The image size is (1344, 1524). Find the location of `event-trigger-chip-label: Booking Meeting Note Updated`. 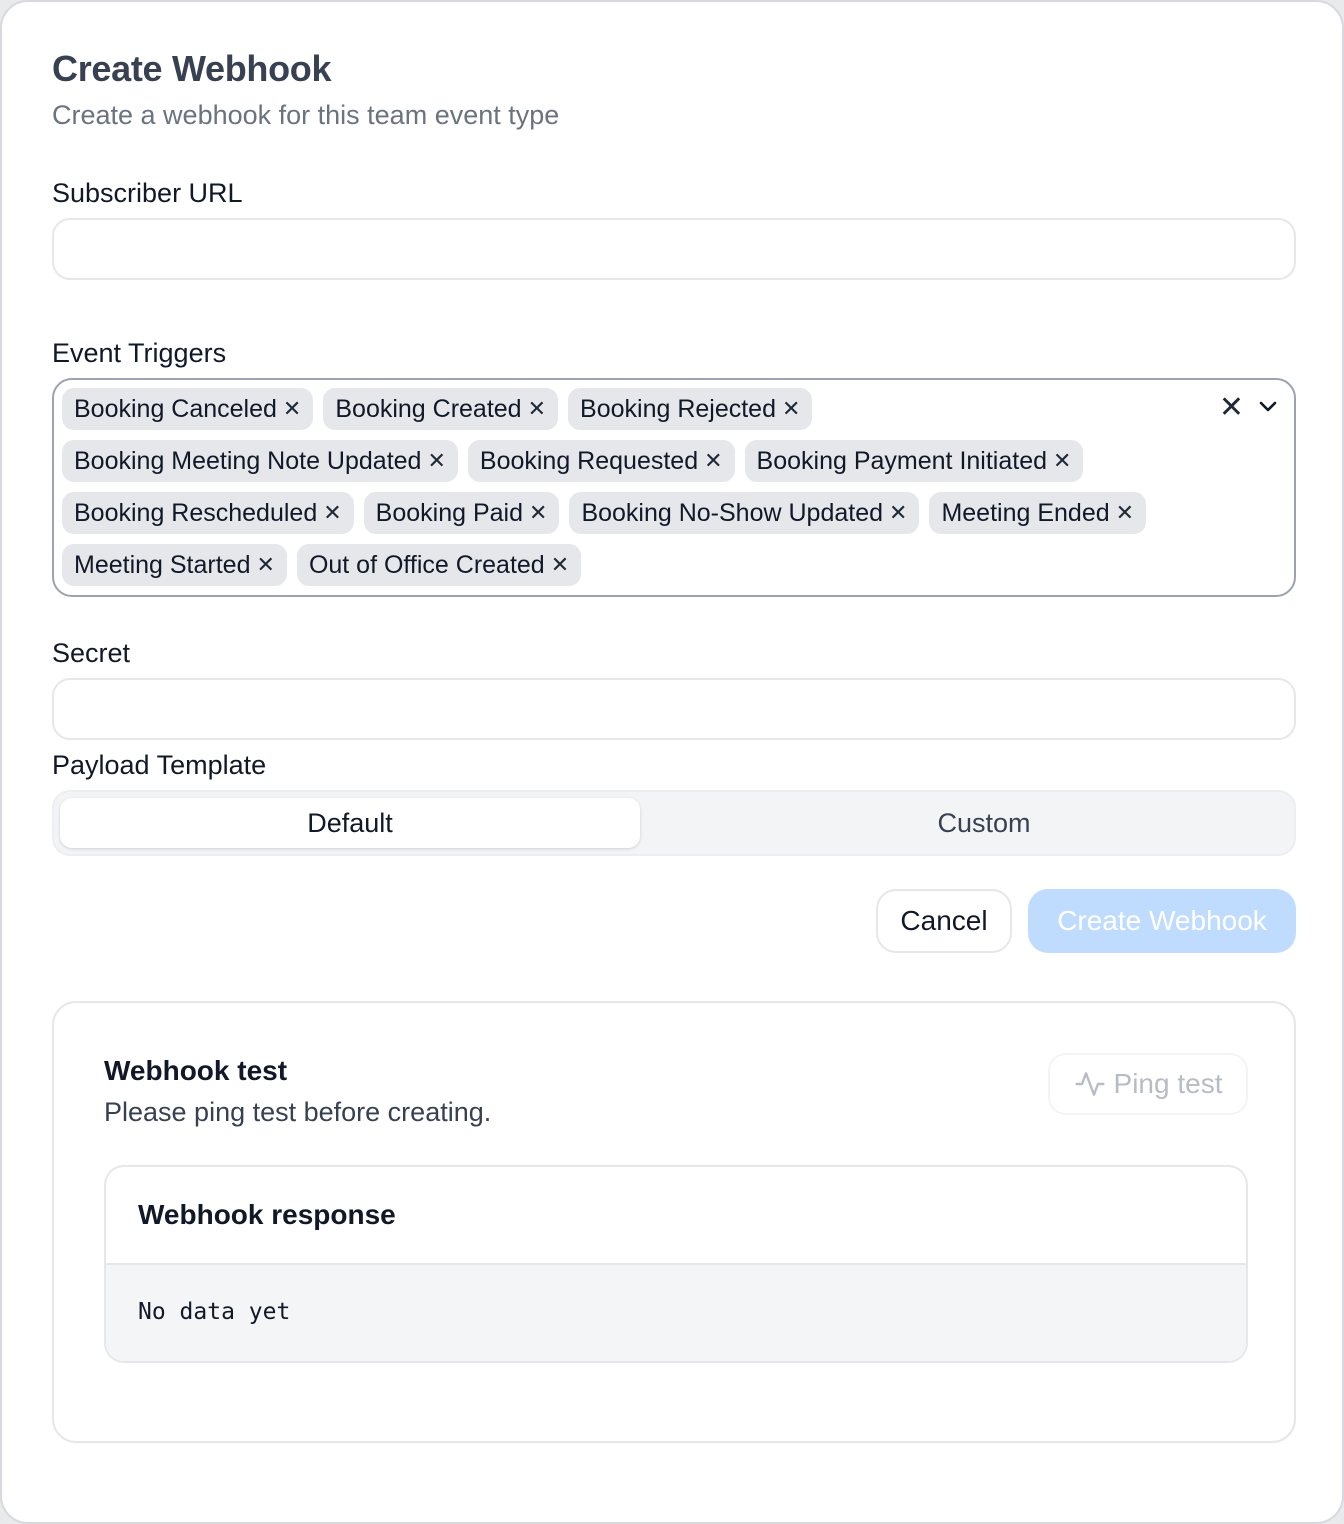

event-trigger-chip-label: Booking Meeting Note Updated is located at coordinates (248, 460).